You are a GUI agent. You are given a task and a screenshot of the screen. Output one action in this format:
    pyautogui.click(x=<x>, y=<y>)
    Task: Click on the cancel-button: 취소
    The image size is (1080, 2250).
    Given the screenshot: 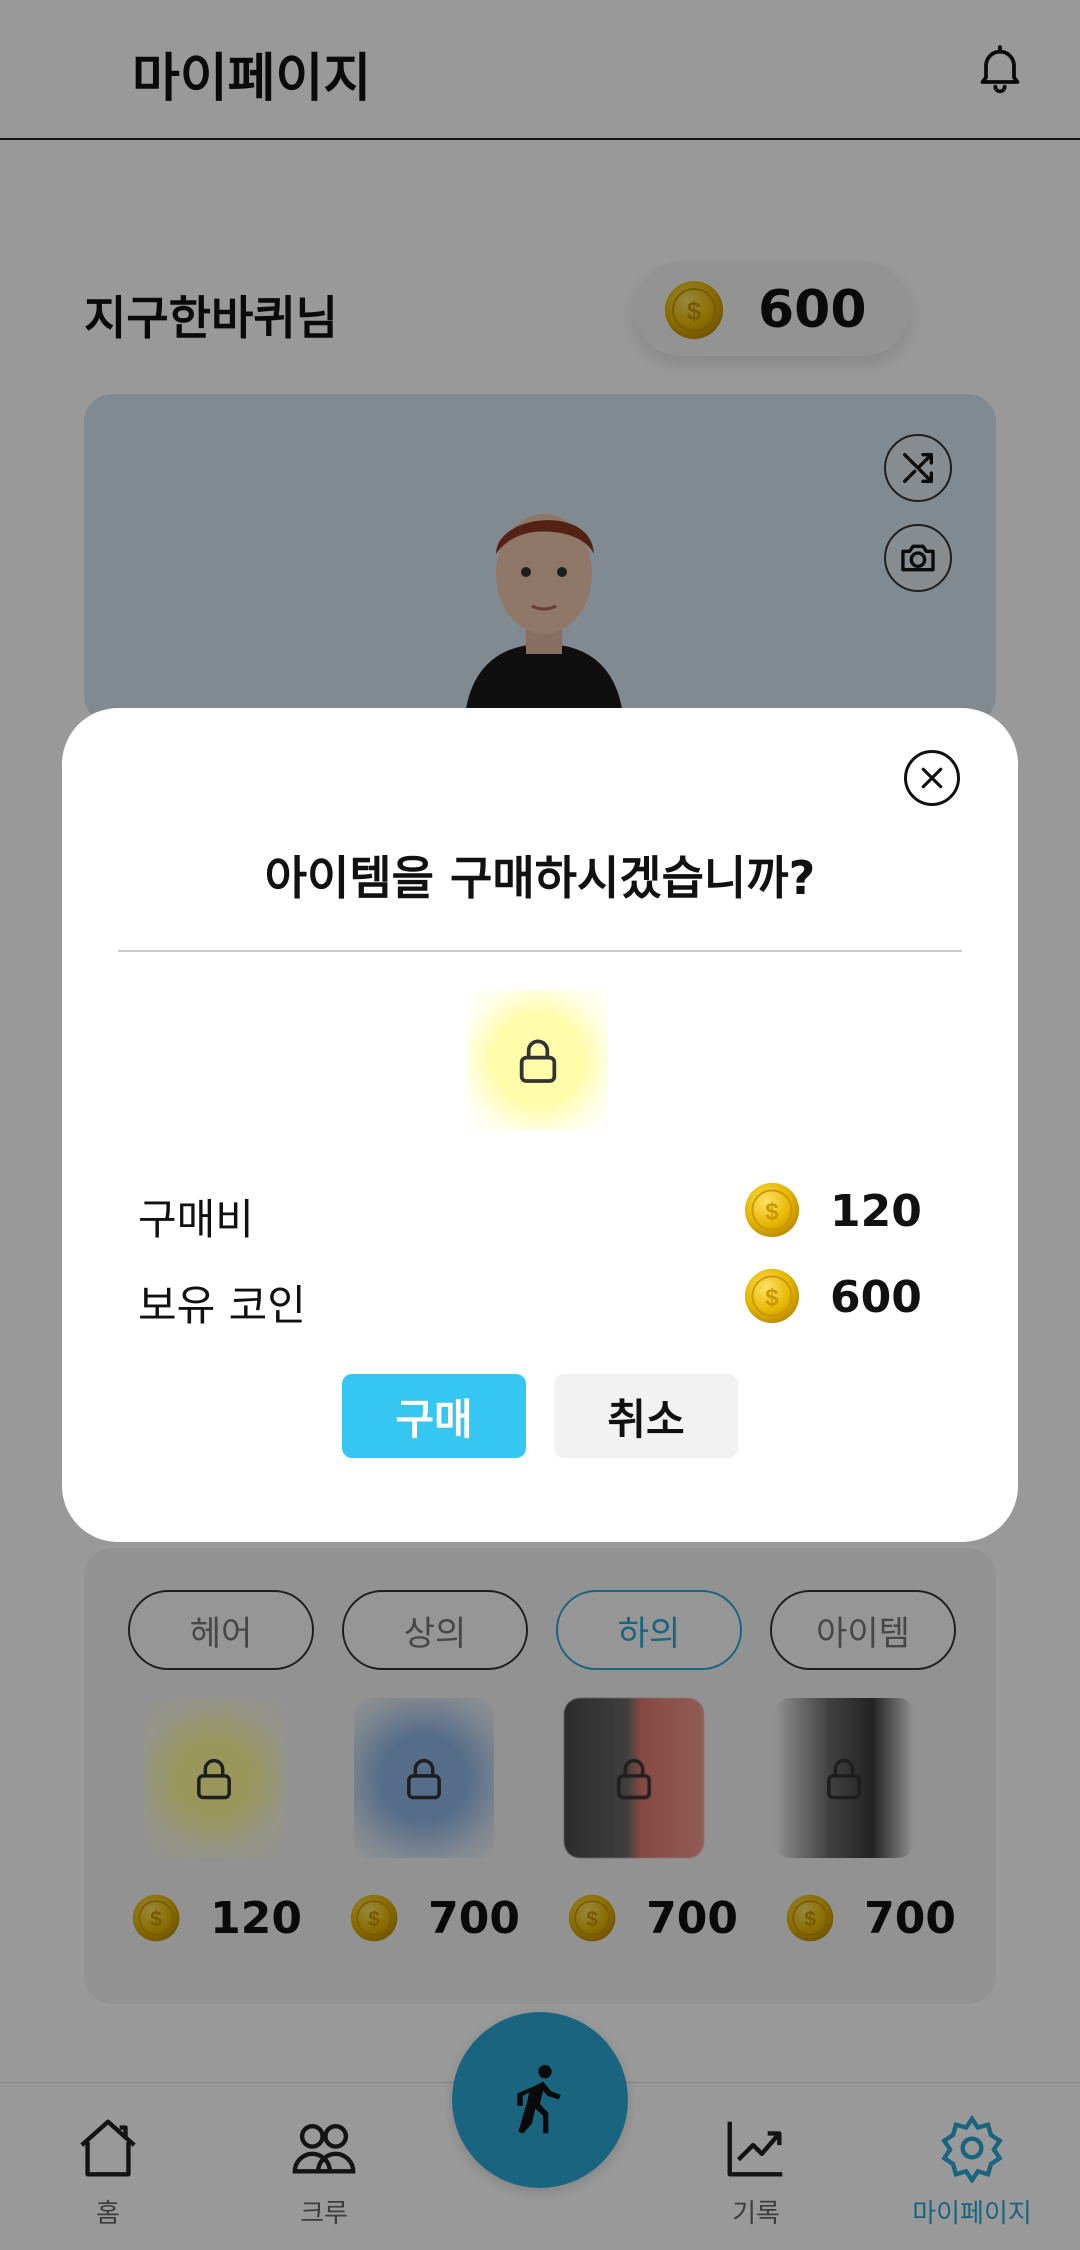 What is the action you would take?
    pyautogui.click(x=646, y=1416)
    